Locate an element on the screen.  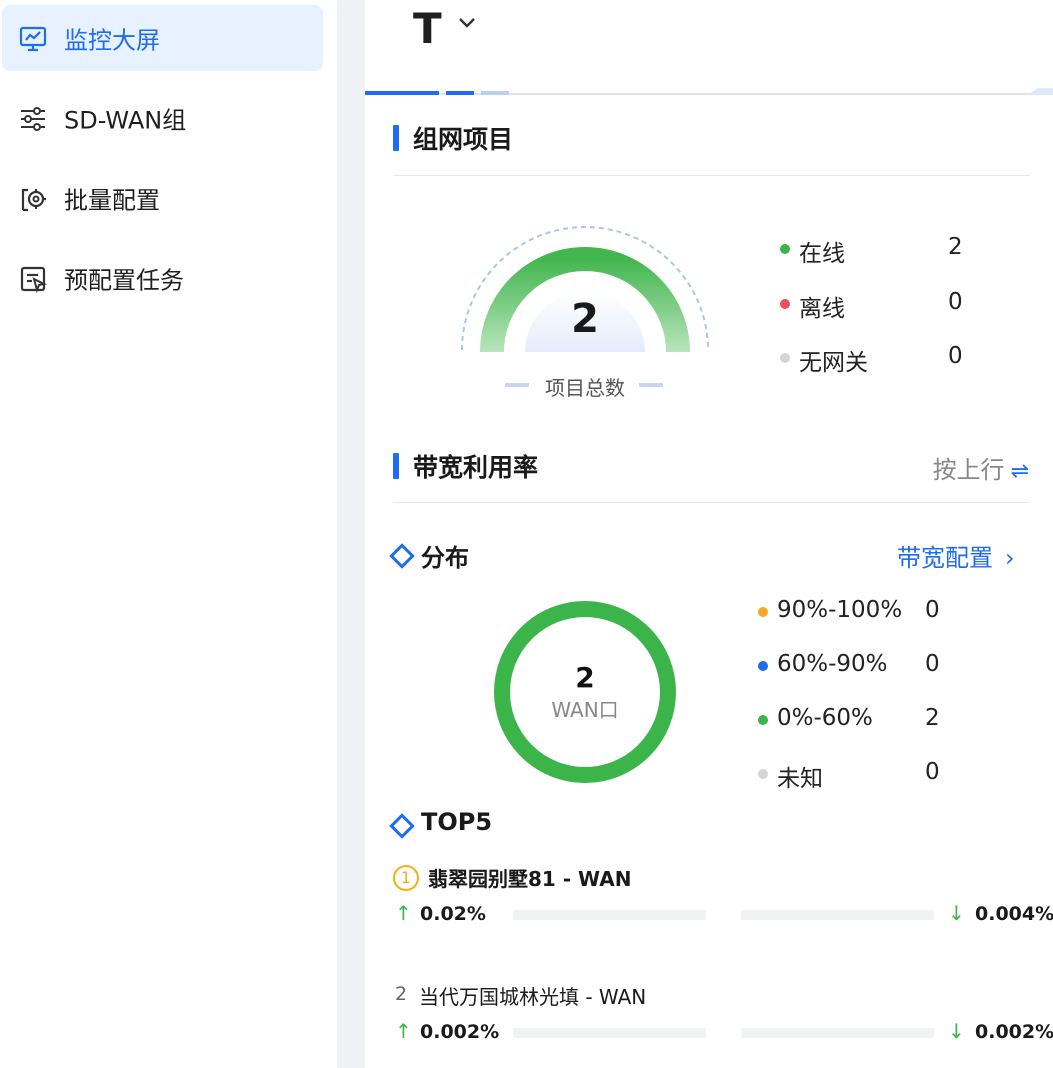
project-total-caption: 项目总数 is located at coordinates (585, 388).